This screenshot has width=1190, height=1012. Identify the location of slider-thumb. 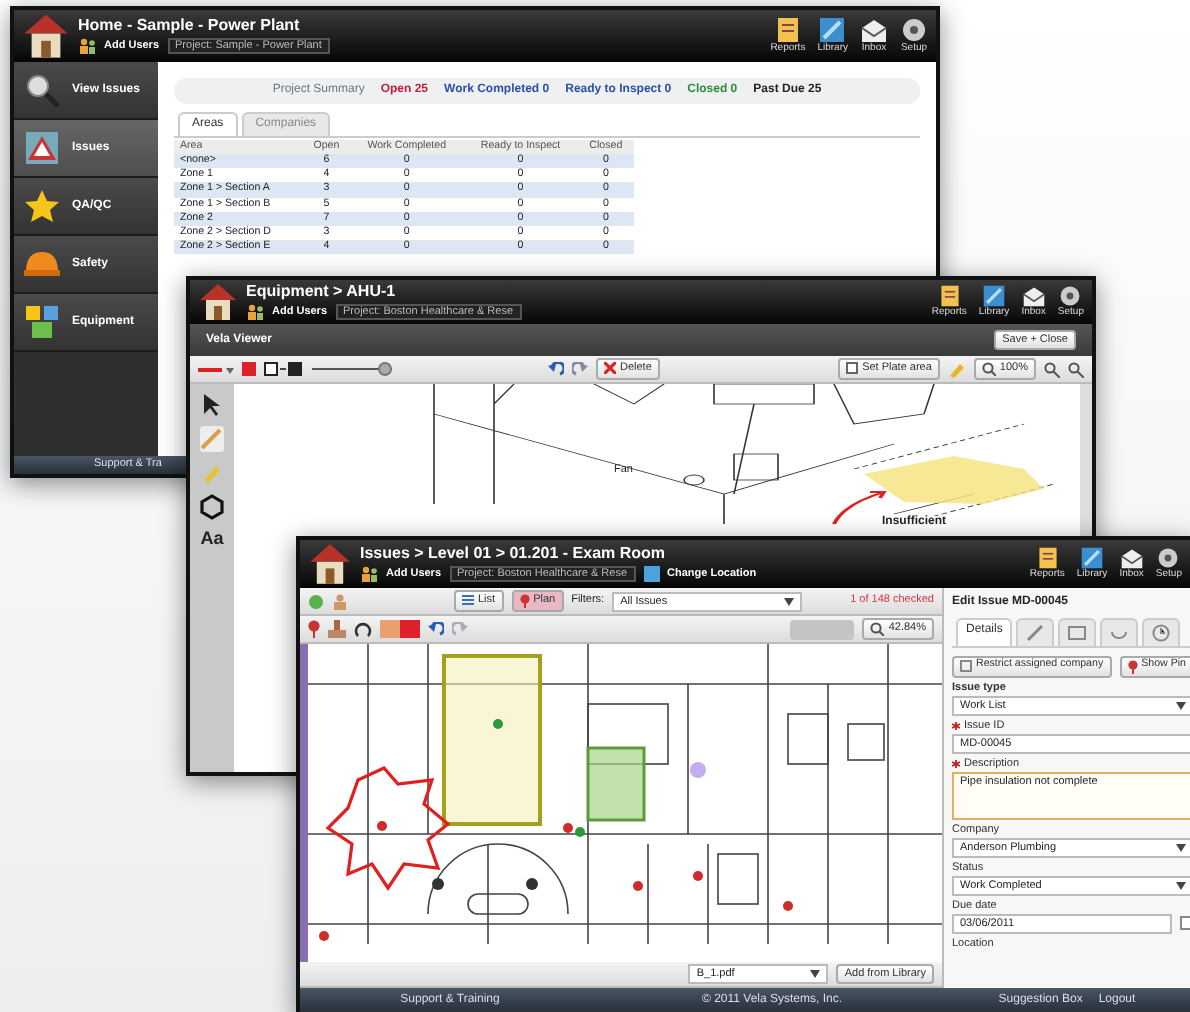
(385, 369).